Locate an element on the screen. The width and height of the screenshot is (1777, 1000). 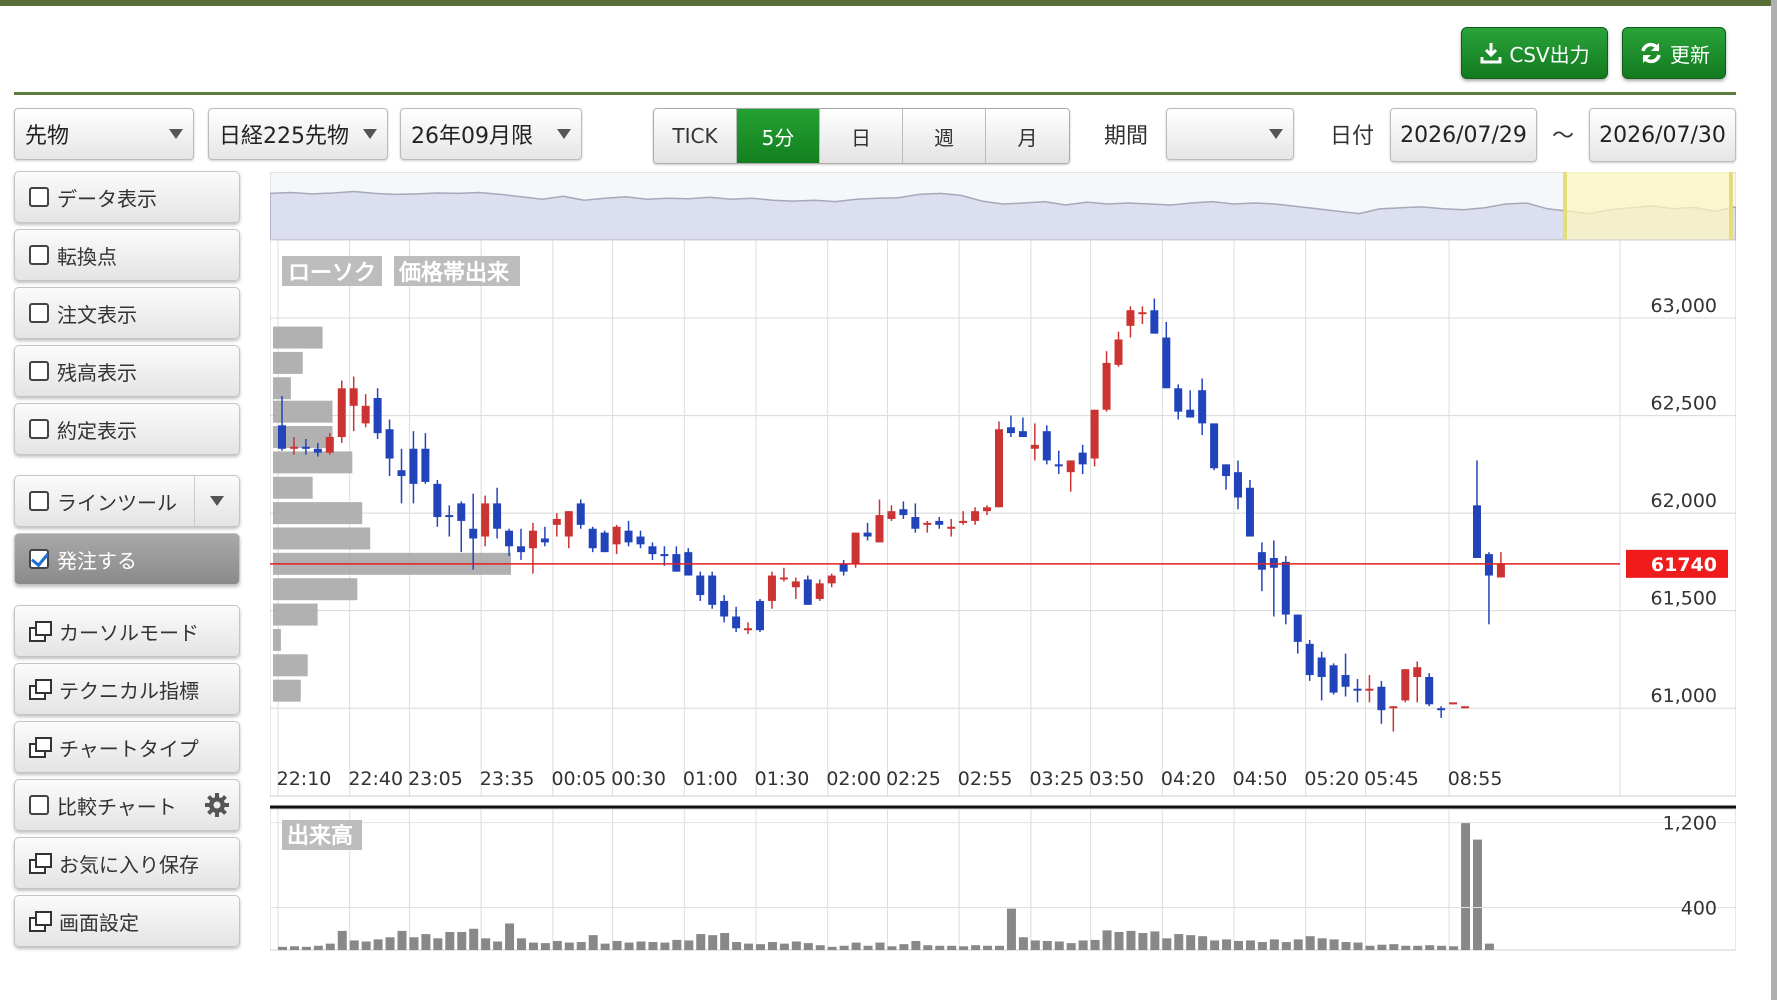
x-tick-label: 04:50 is located at coordinates (1260, 779).